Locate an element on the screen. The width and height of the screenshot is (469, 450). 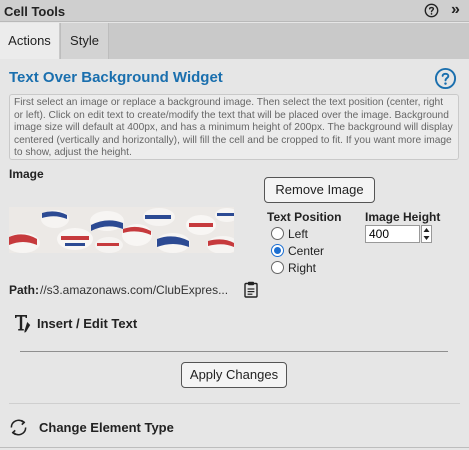
image-label: Image is located at coordinates (26, 174).